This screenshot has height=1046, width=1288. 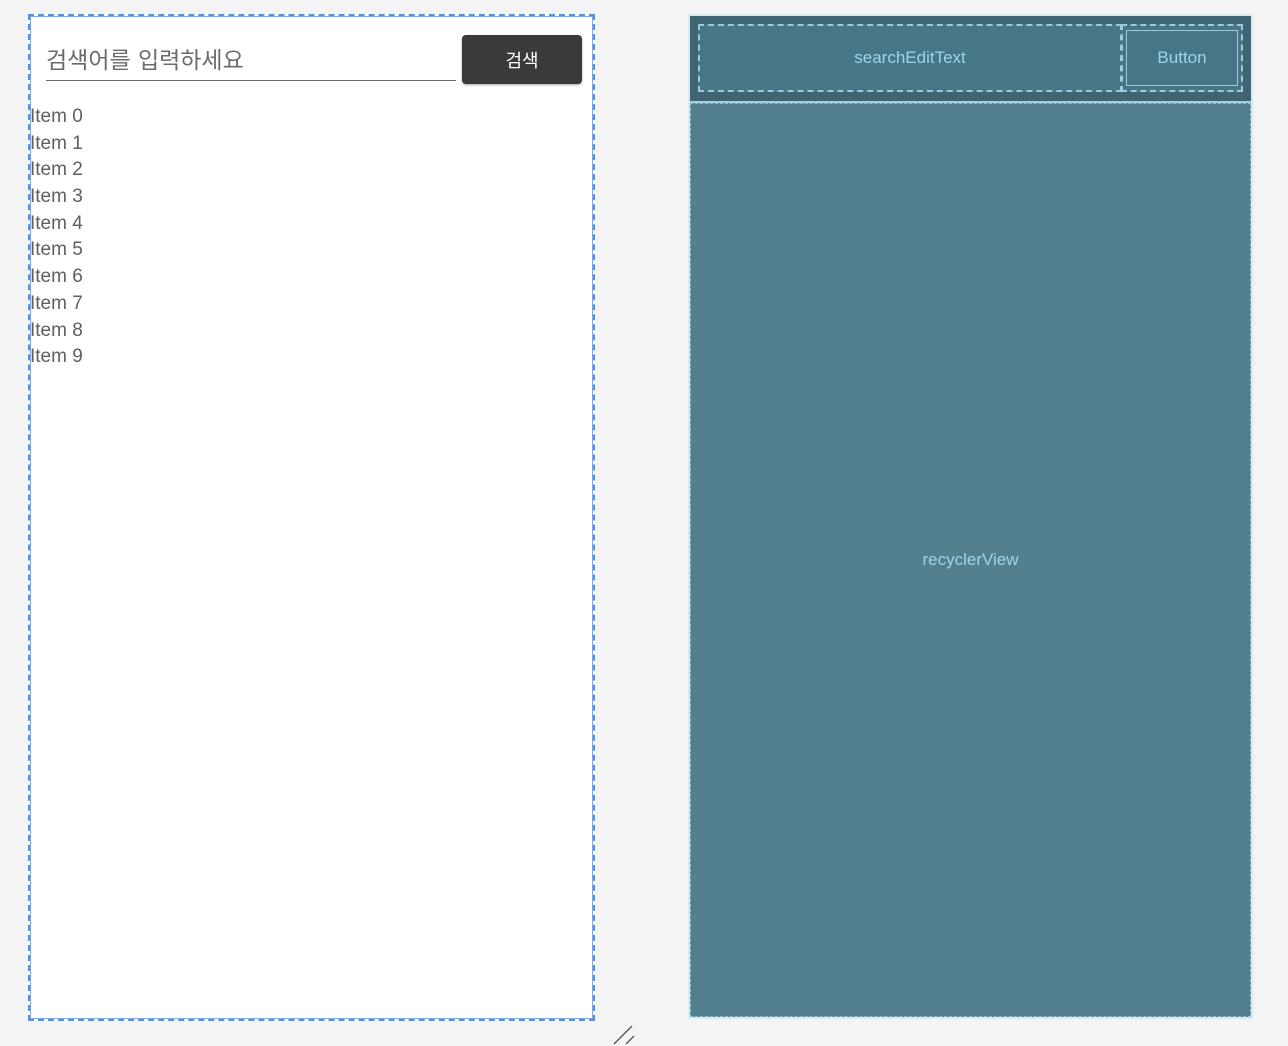 I want to click on list-item: Item 2, so click(x=56, y=170).